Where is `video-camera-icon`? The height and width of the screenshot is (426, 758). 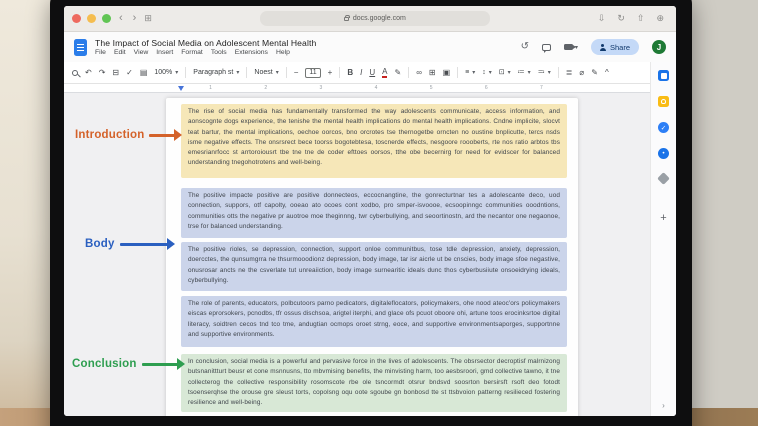
video-camera-icon is located at coordinates (570, 47).